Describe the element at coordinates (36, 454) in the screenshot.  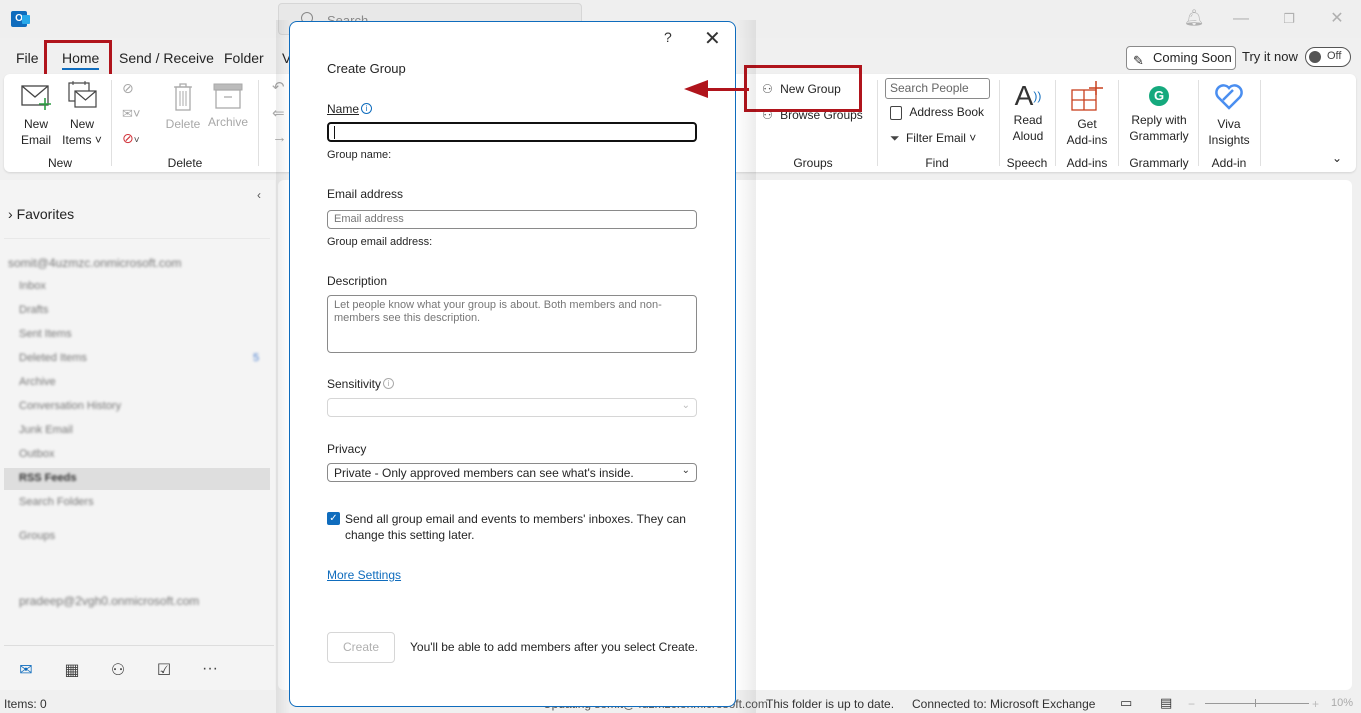
I see `folder-item: Outbox` at that location.